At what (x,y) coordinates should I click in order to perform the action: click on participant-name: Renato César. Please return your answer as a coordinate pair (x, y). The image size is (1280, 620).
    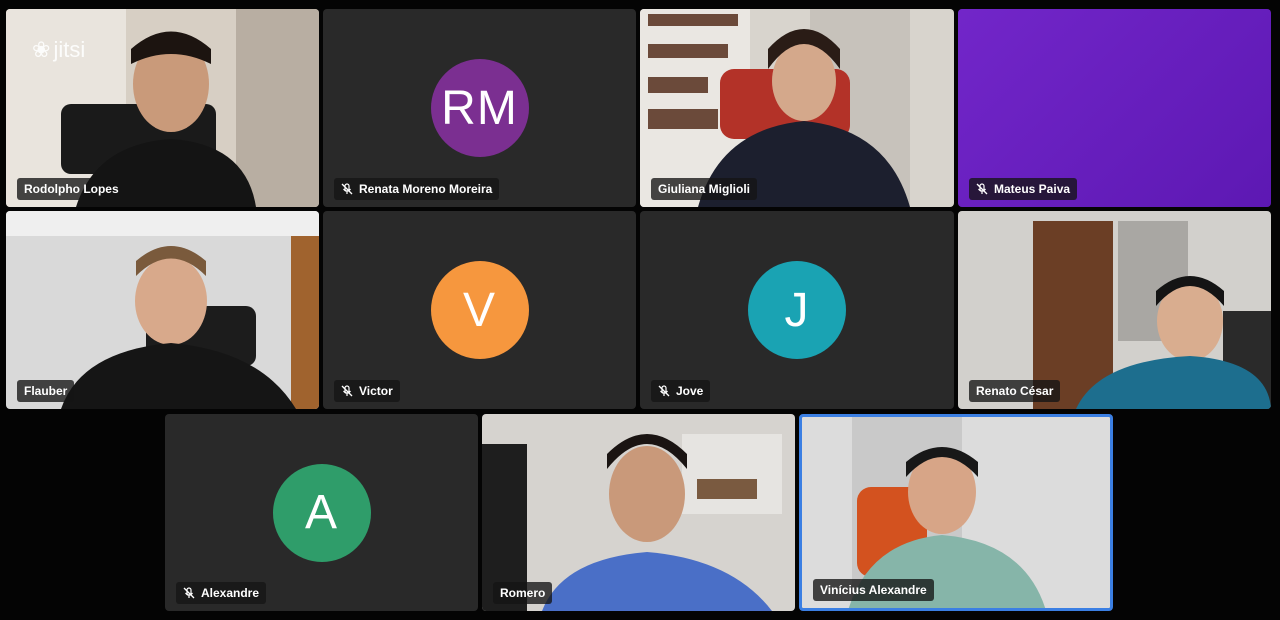
    Looking at the image, I should click on (1015, 391).